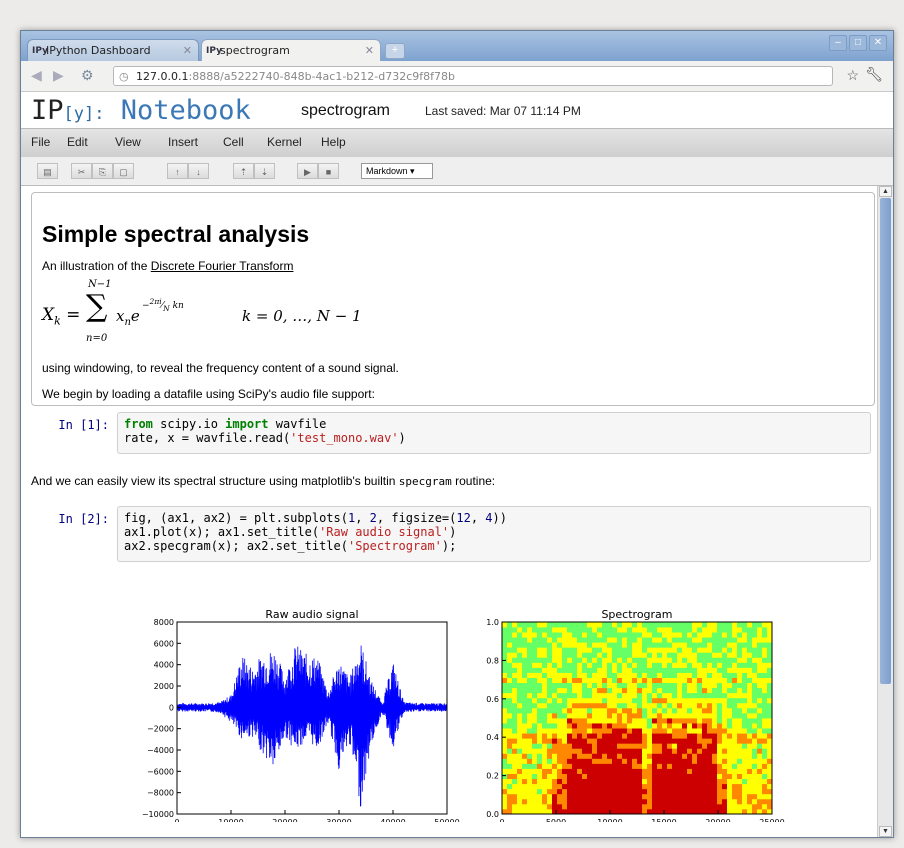  Describe the element at coordinates (885, 831) in the screenshot. I see `scroll-down-icon: ▼` at that location.